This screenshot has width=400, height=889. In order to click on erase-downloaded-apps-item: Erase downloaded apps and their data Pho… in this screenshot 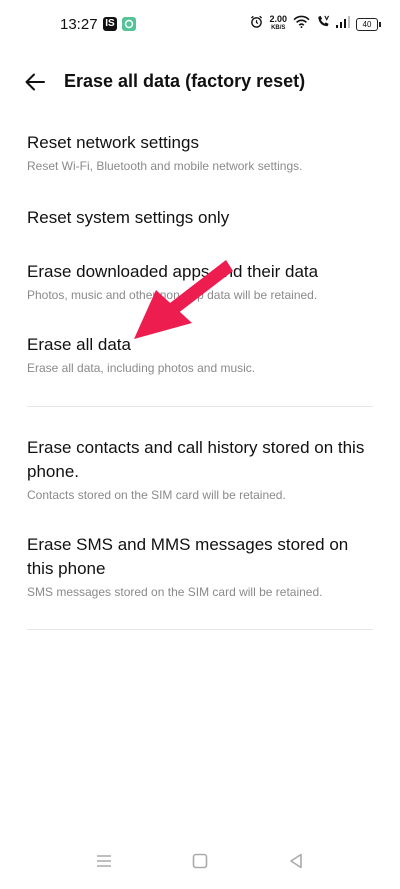, I will do `click(201, 282)`.